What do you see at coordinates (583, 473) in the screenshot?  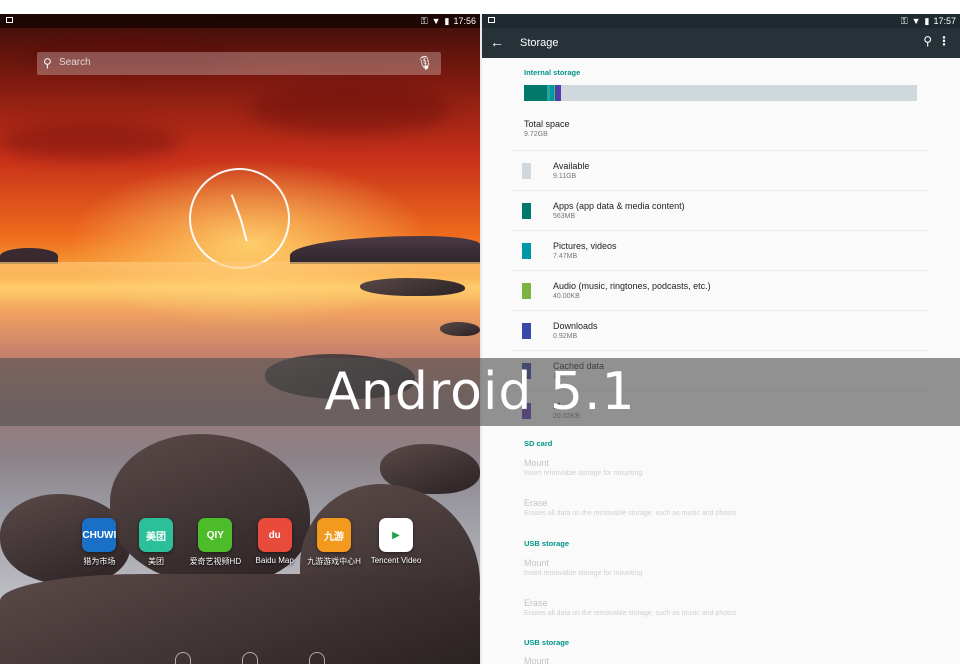 I see `sd-mount-subtitle: Insert removable storage for mounting` at bounding box center [583, 473].